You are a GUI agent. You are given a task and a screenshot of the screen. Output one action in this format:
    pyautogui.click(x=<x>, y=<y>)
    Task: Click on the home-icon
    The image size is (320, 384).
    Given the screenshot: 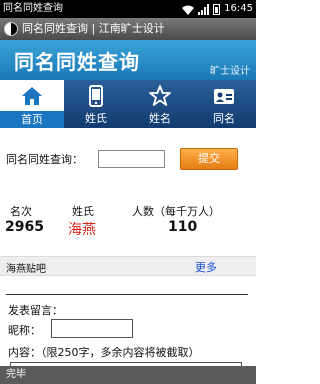 What is the action you would take?
    pyautogui.click(x=32, y=96)
    